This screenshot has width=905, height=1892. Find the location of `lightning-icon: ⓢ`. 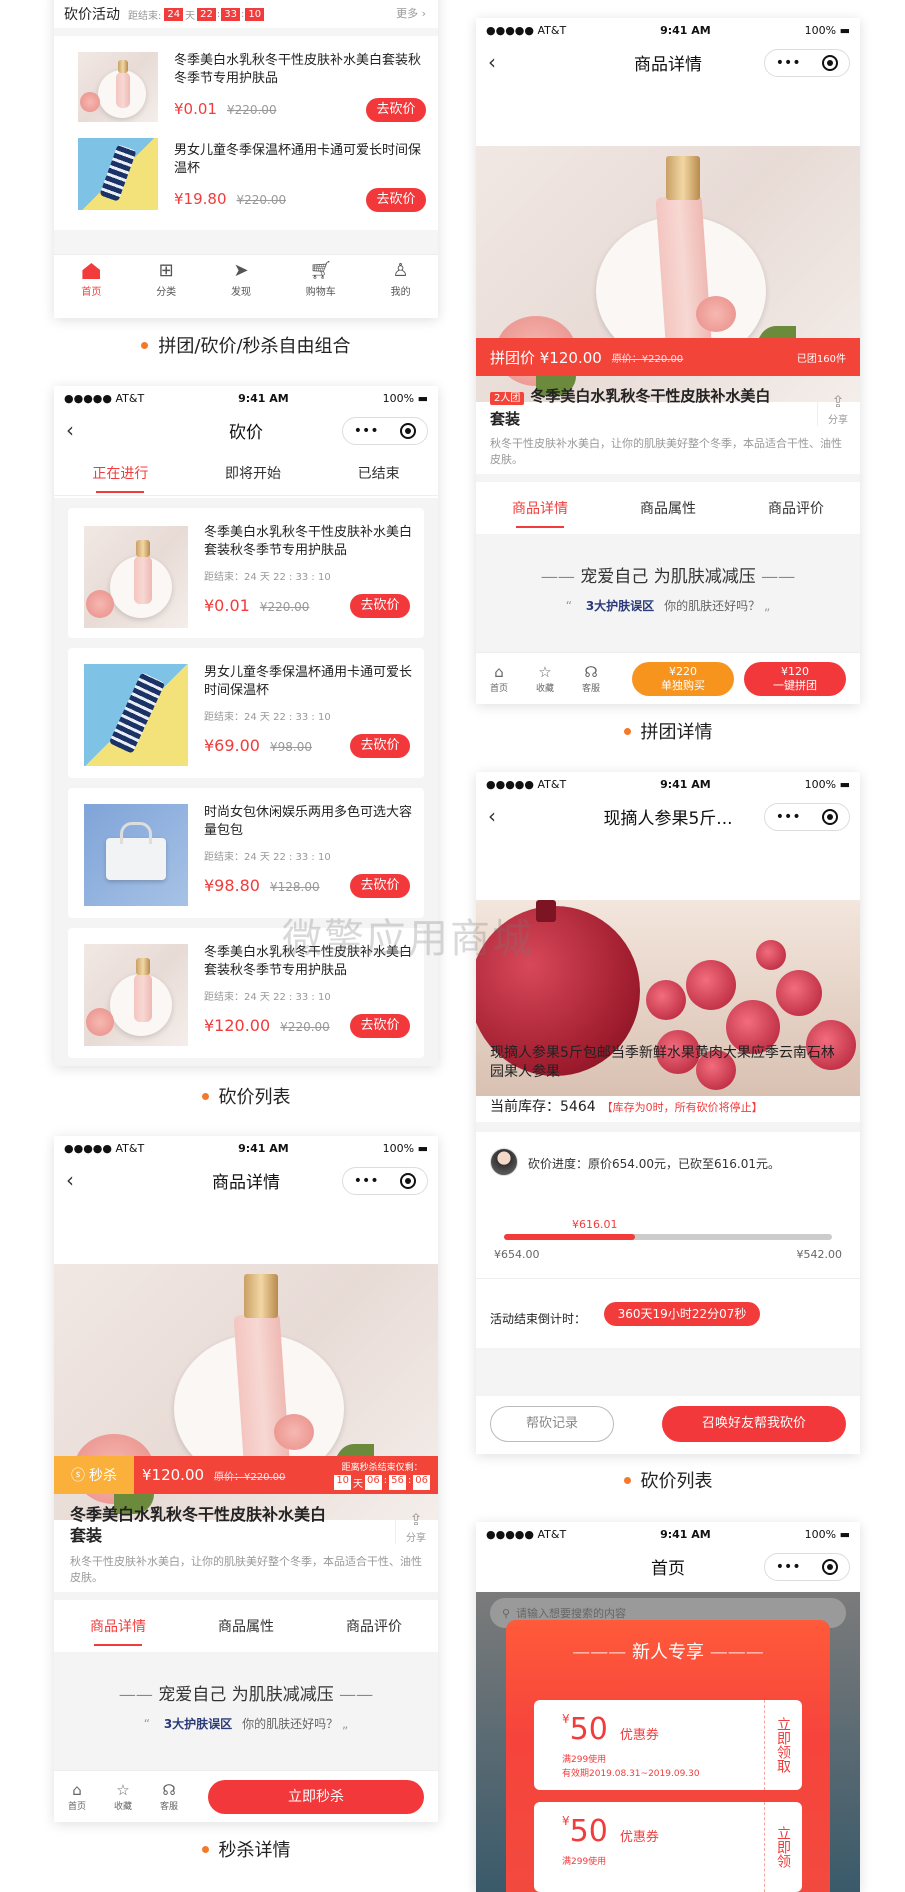

lightning-icon: ⓢ is located at coordinates (78, 1476).